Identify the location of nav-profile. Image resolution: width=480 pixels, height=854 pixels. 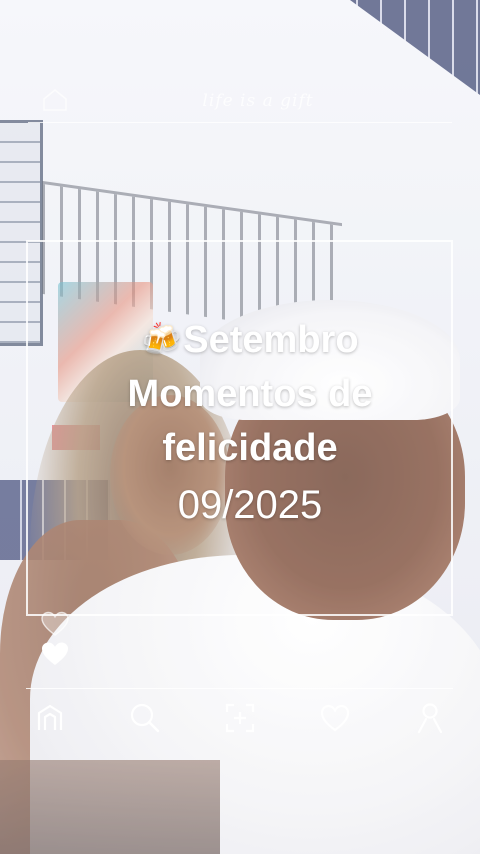
(430, 718).